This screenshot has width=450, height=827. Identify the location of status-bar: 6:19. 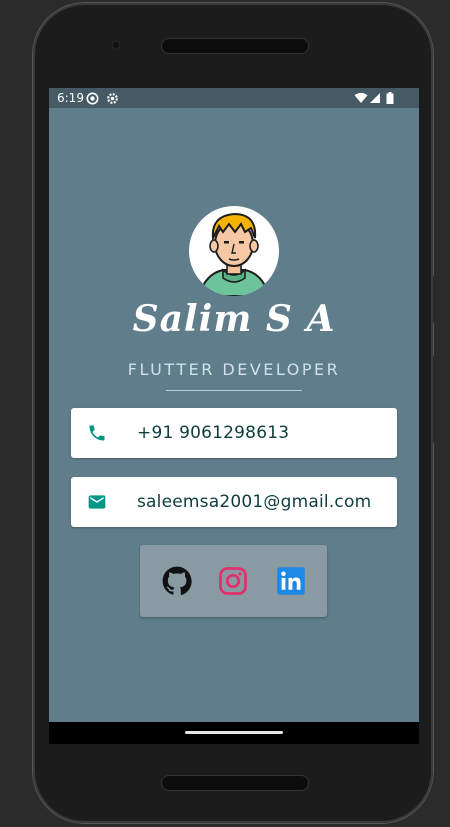
(234, 98).